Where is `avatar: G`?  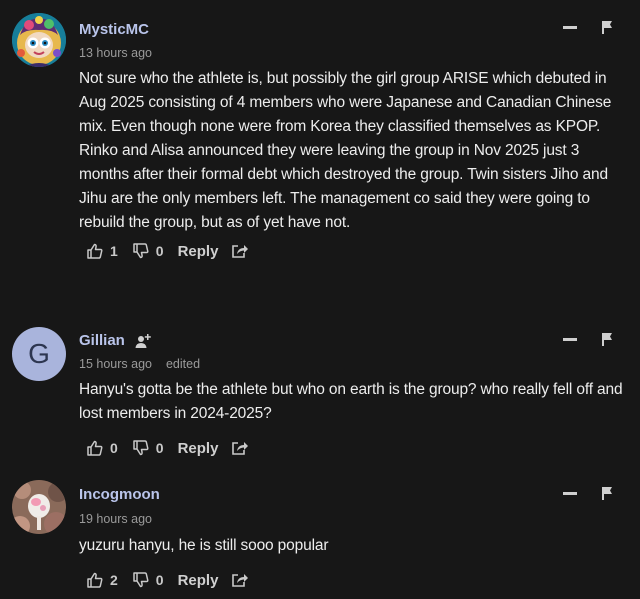 avatar: G is located at coordinates (39, 354).